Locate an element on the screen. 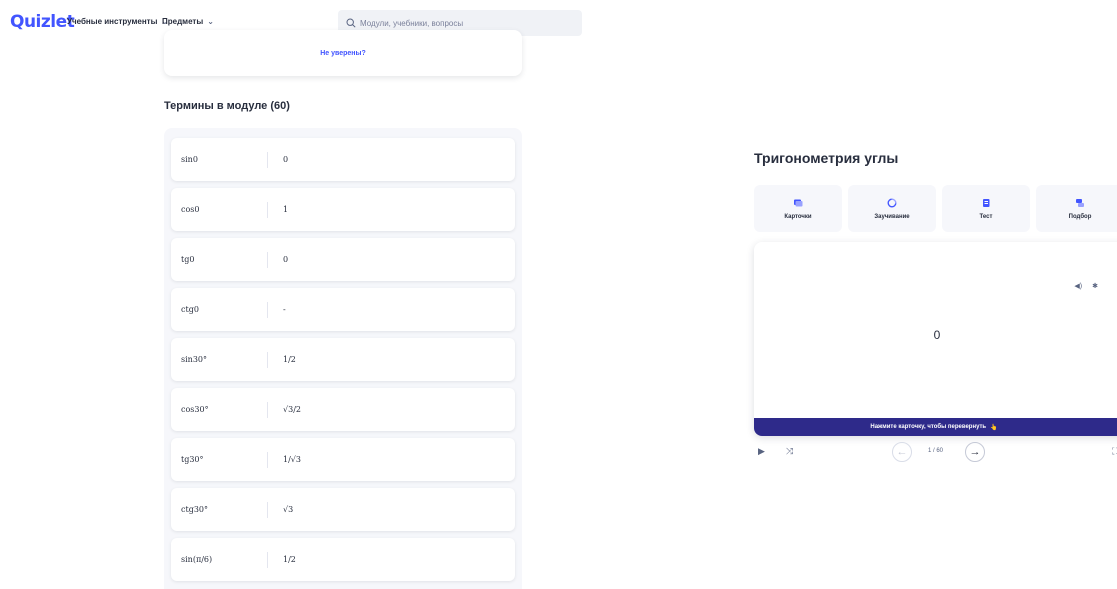 This screenshot has width=1117, height=589. flip-hint-banner: Нажмите карточку, чтобы перевернуть 👆 is located at coordinates (935, 427).